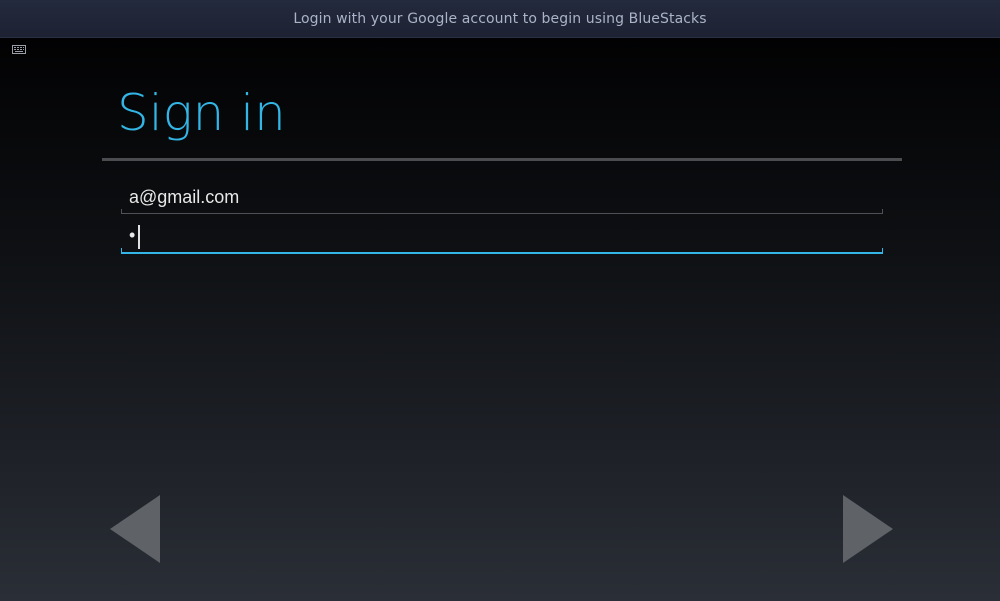  I want to click on right-arrow-icon, so click(868, 529).